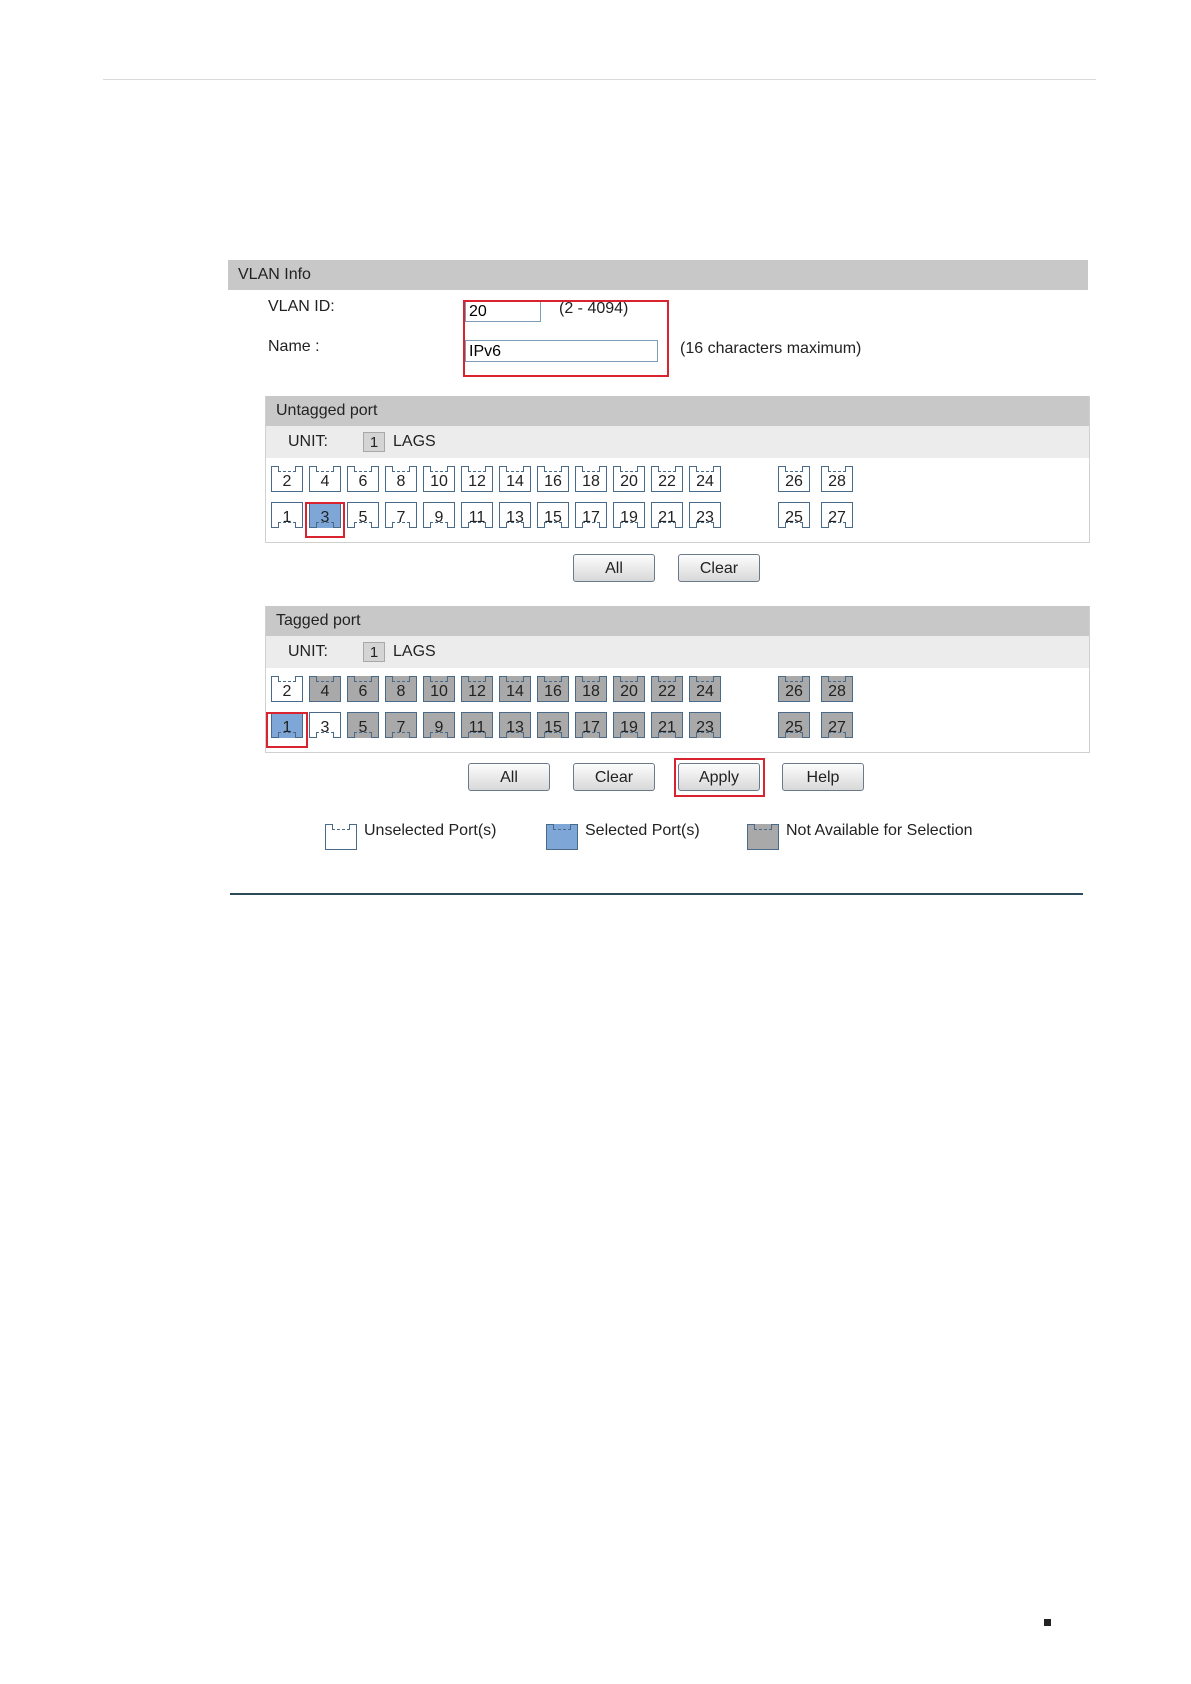 The image size is (1191, 1684). Describe the element at coordinates (287, 515) in the screenshot. I see `untagged-port-1: 1` at that location.